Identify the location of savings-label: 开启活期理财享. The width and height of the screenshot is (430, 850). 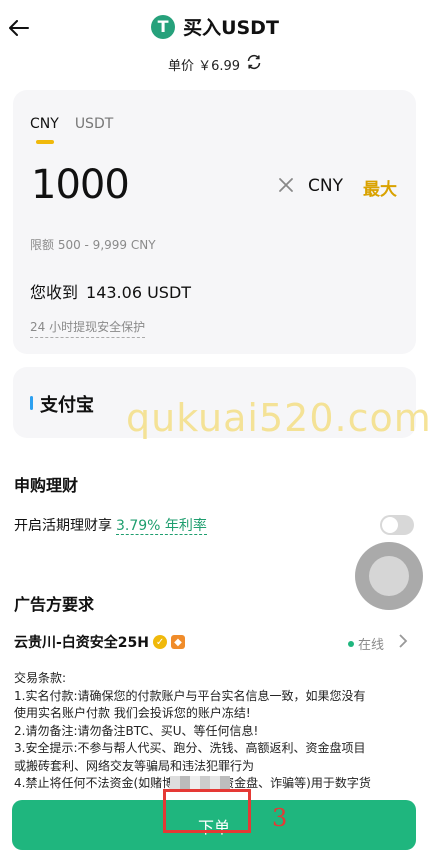
(63, 526).